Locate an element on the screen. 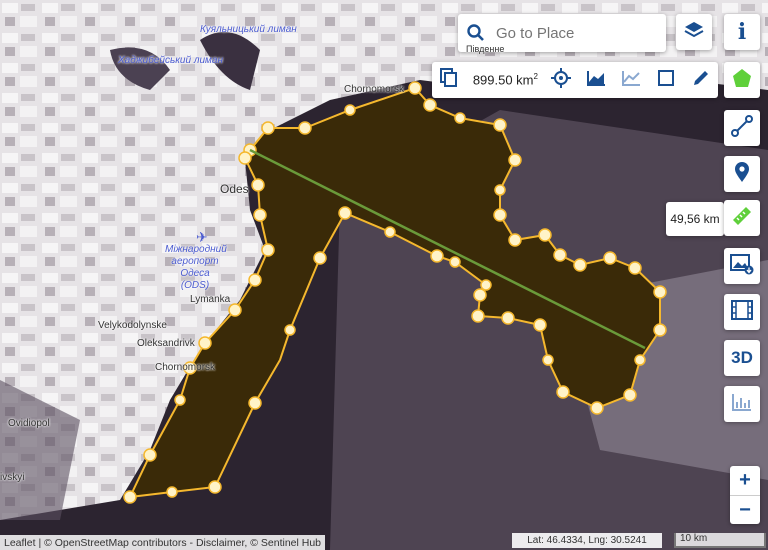 The width and height of the screenshot is (768, 550). histogram-button is located at coordinates (742, 404).